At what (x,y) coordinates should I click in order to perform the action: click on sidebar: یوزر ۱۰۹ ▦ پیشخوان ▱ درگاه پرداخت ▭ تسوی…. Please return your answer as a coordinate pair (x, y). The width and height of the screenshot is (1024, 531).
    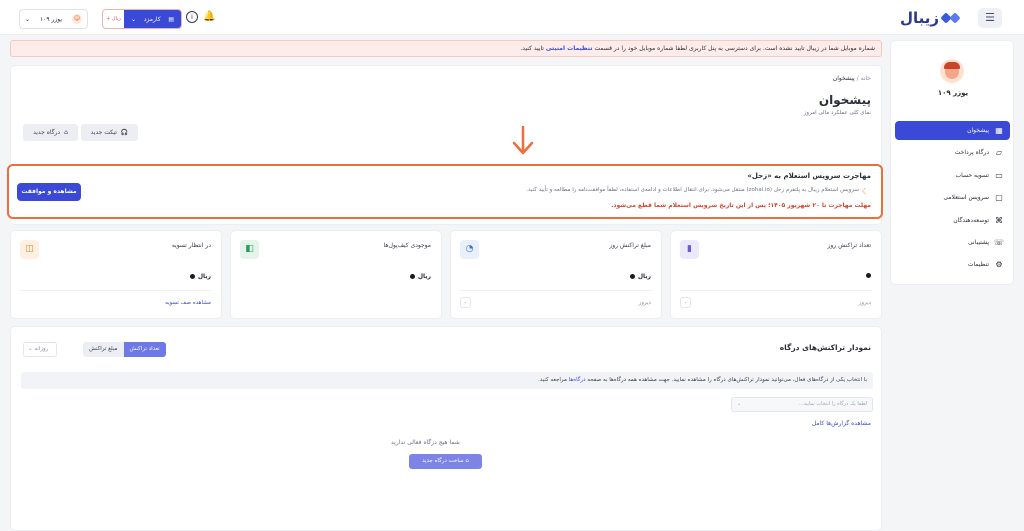
    Looking at the image, I should click on (952, 162).